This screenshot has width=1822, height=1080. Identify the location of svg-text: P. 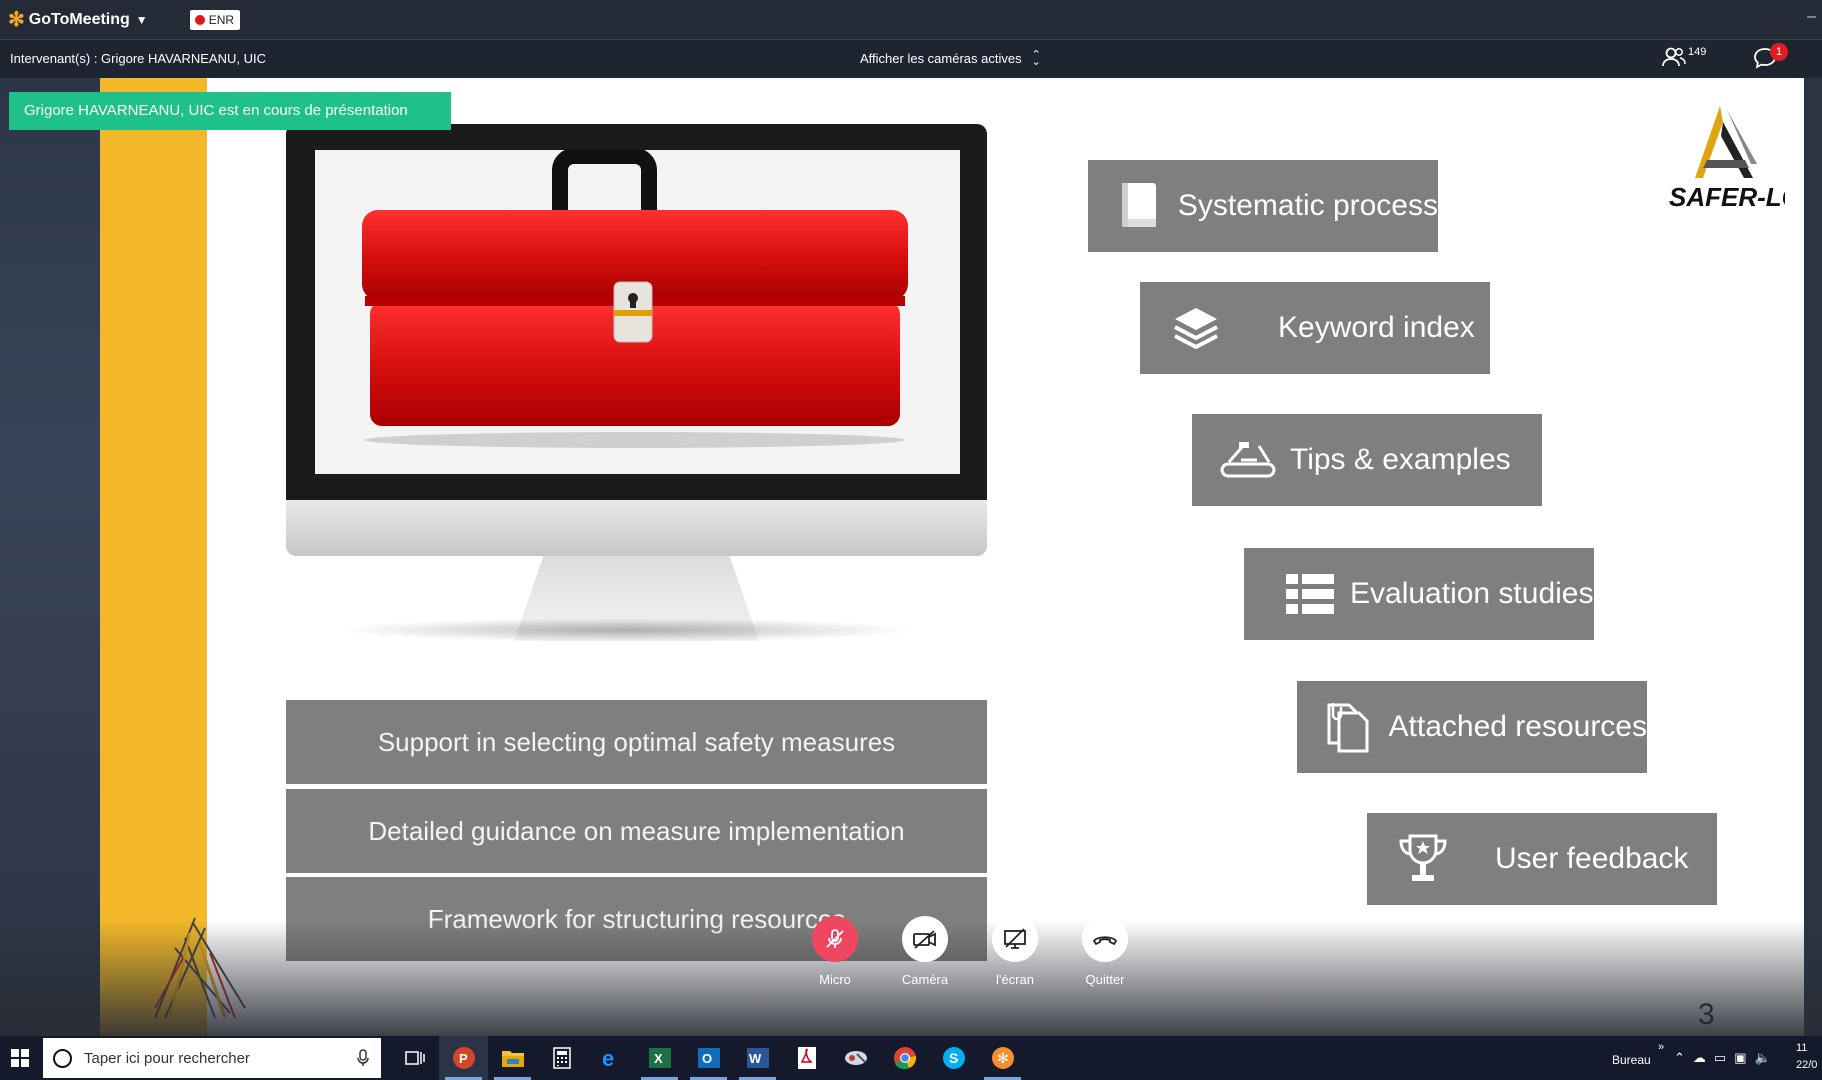
(463, 1058).